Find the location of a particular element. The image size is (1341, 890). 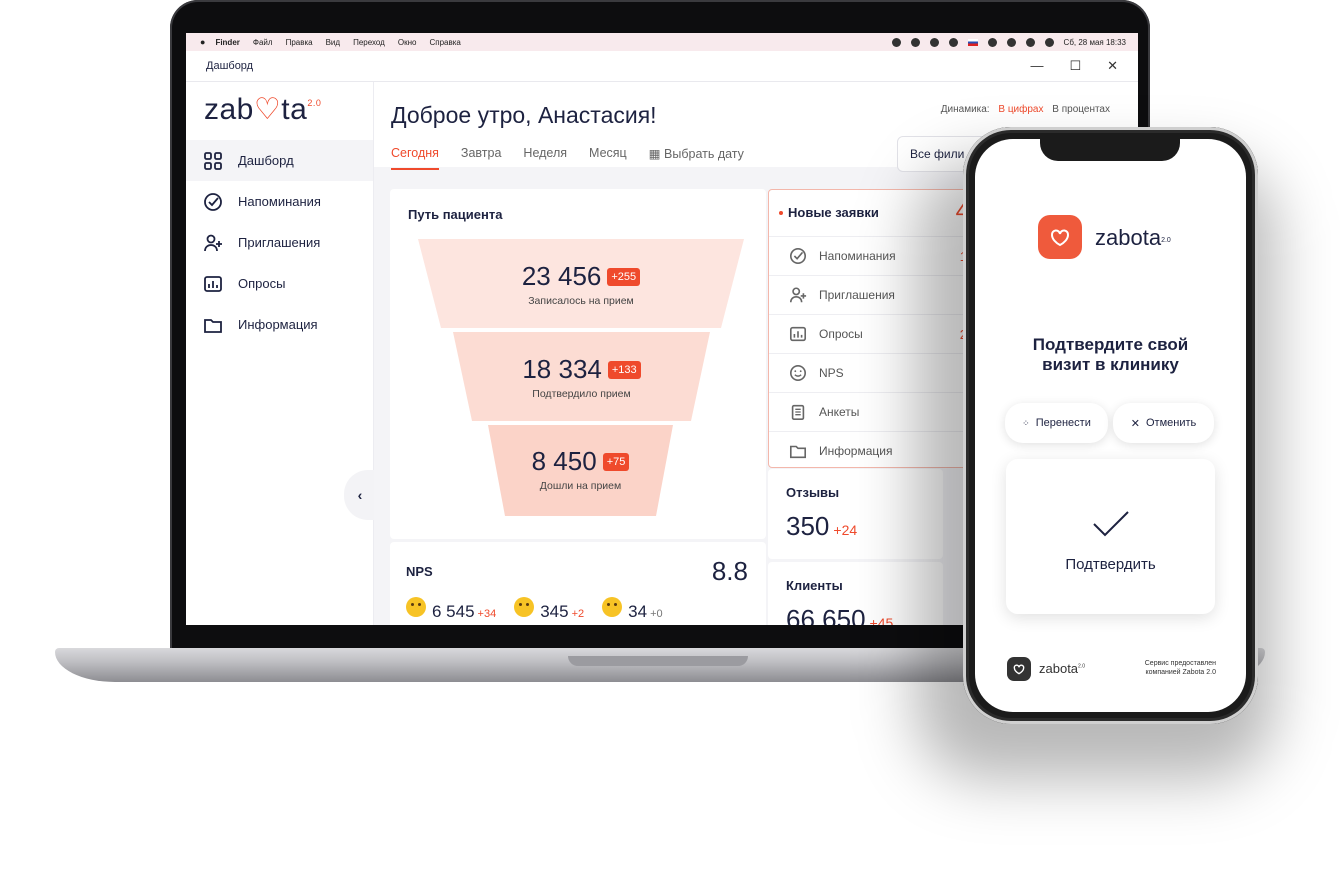

nps-promoters: 6 545 +34 is located at coordinates (451, 609).